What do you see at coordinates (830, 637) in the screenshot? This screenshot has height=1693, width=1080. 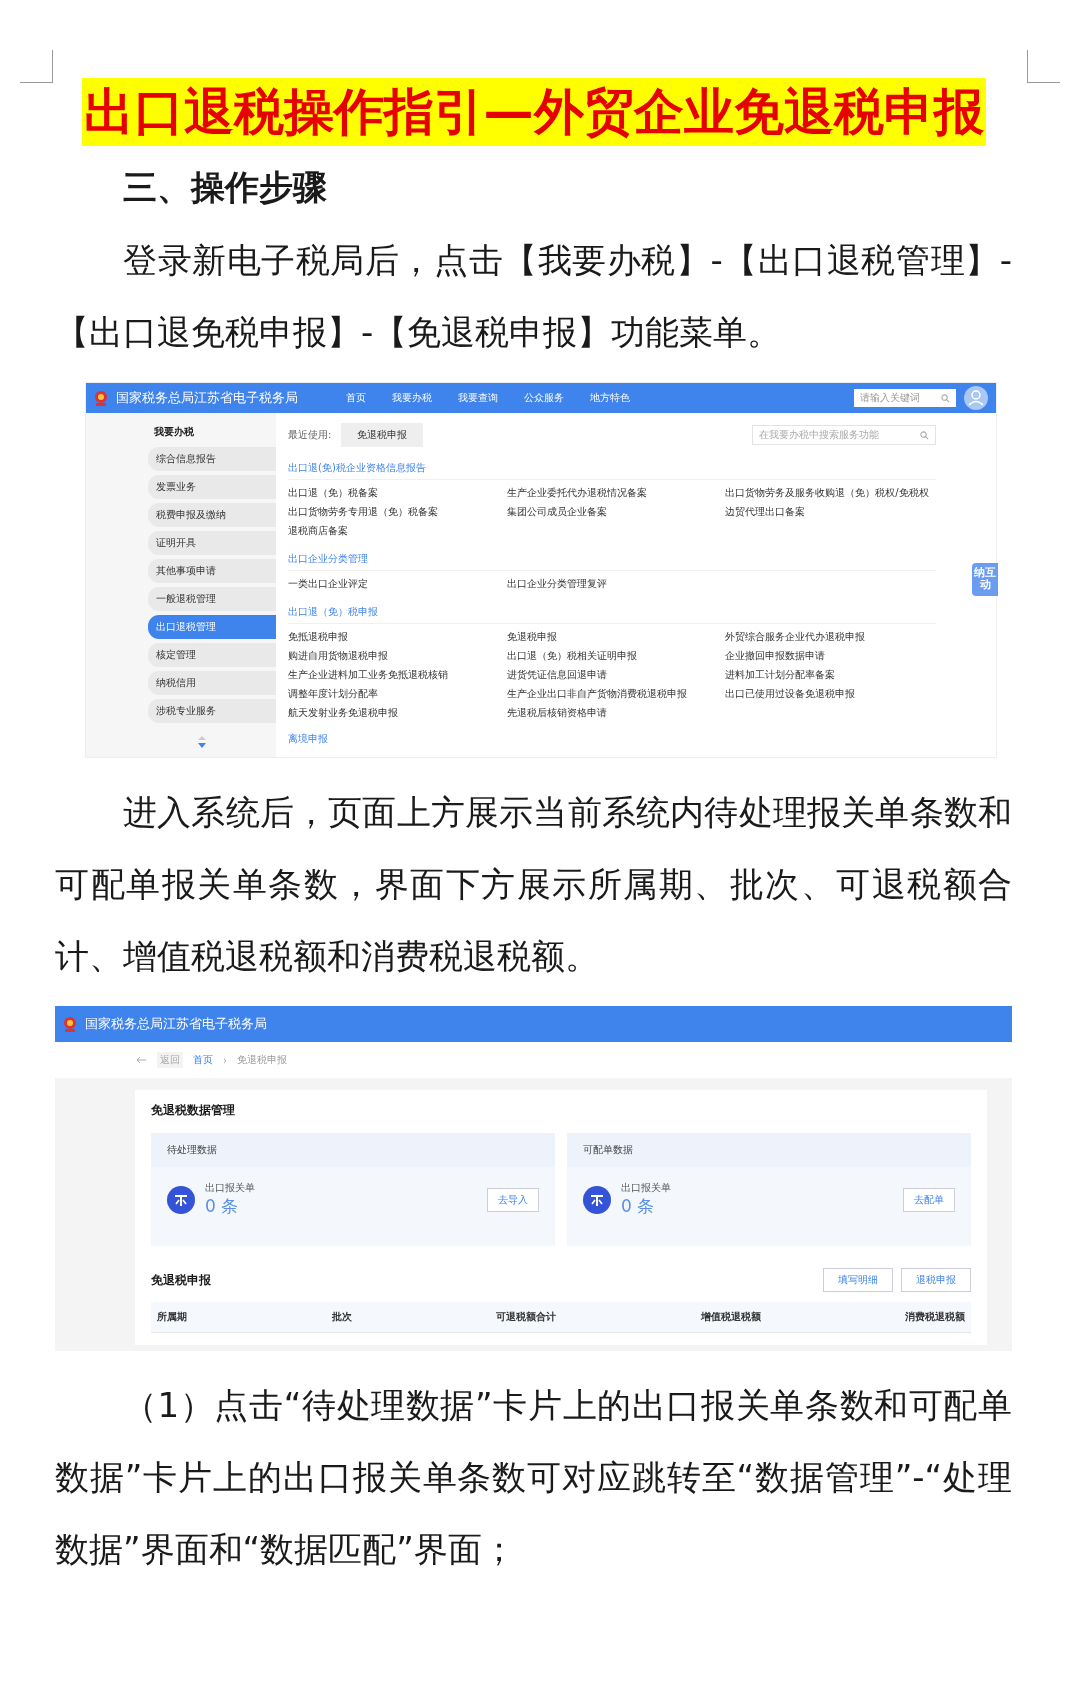 I see `menu-item: 外贸综合服务企业代办退税申报` at bounding box center [830, 637].